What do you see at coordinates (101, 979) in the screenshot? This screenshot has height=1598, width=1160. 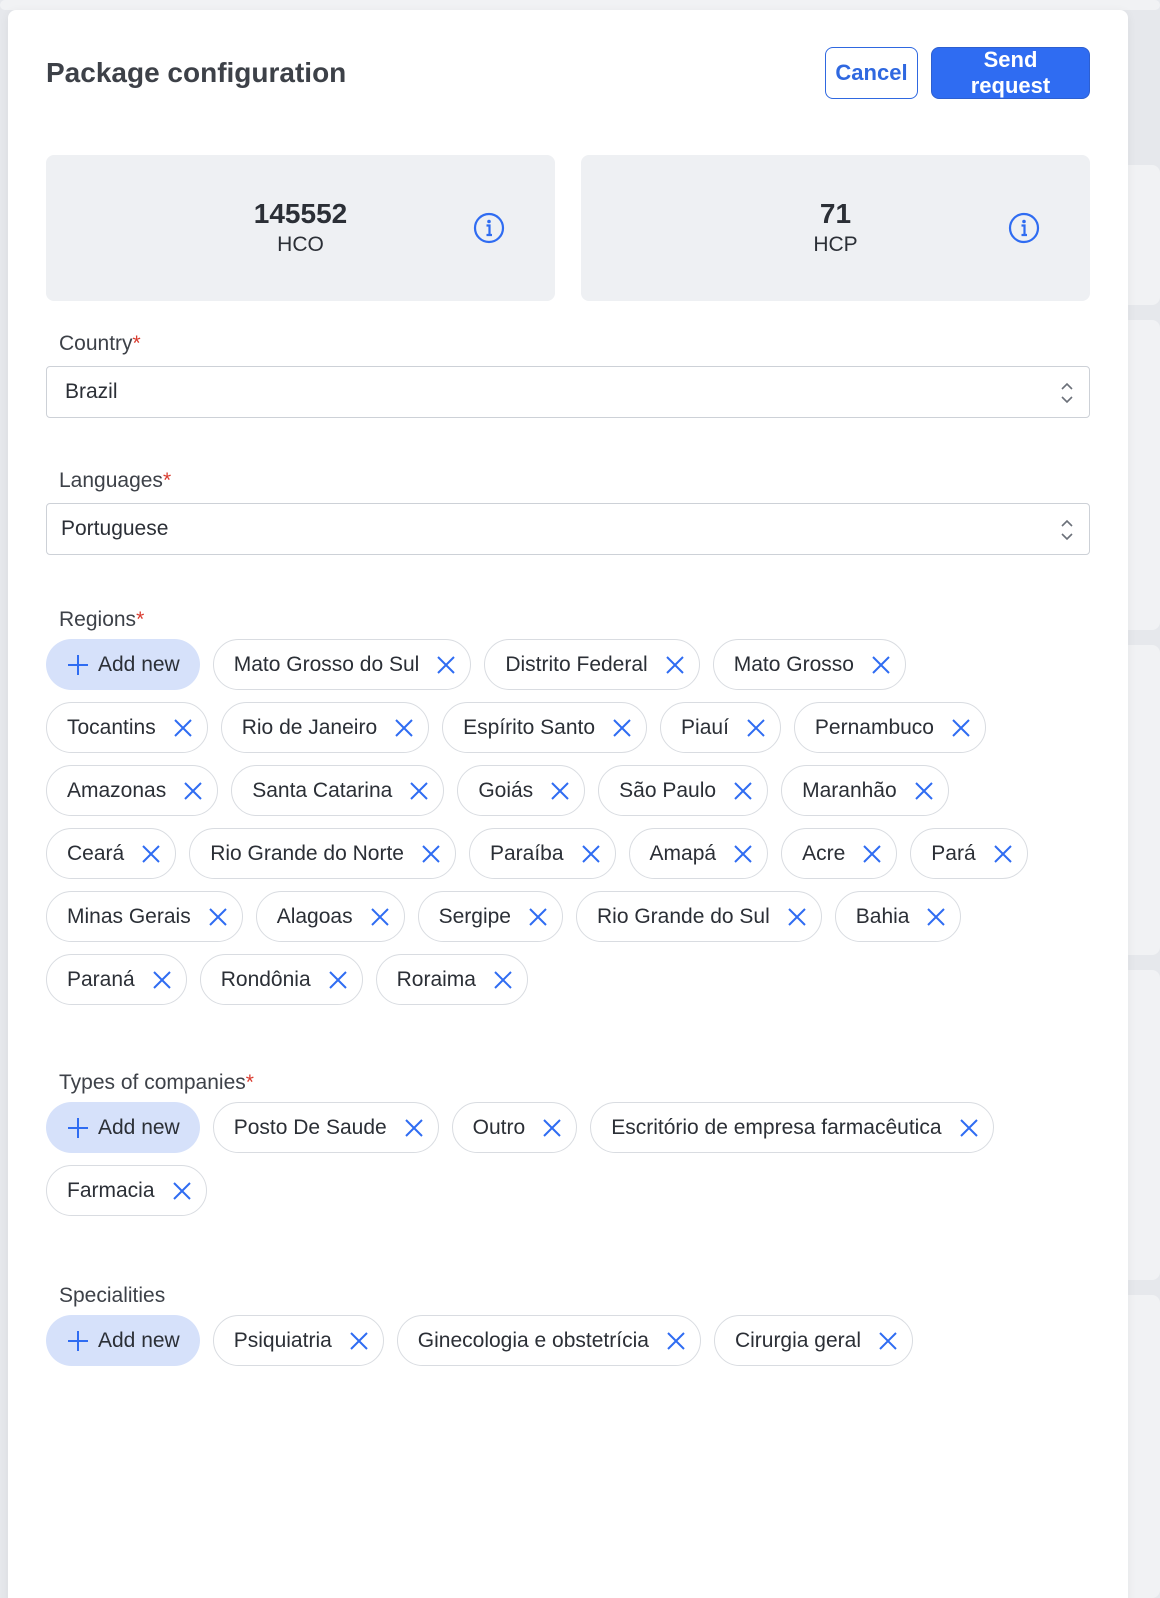 I see `chip-label: Paraná` at bounding box center [101, 979].